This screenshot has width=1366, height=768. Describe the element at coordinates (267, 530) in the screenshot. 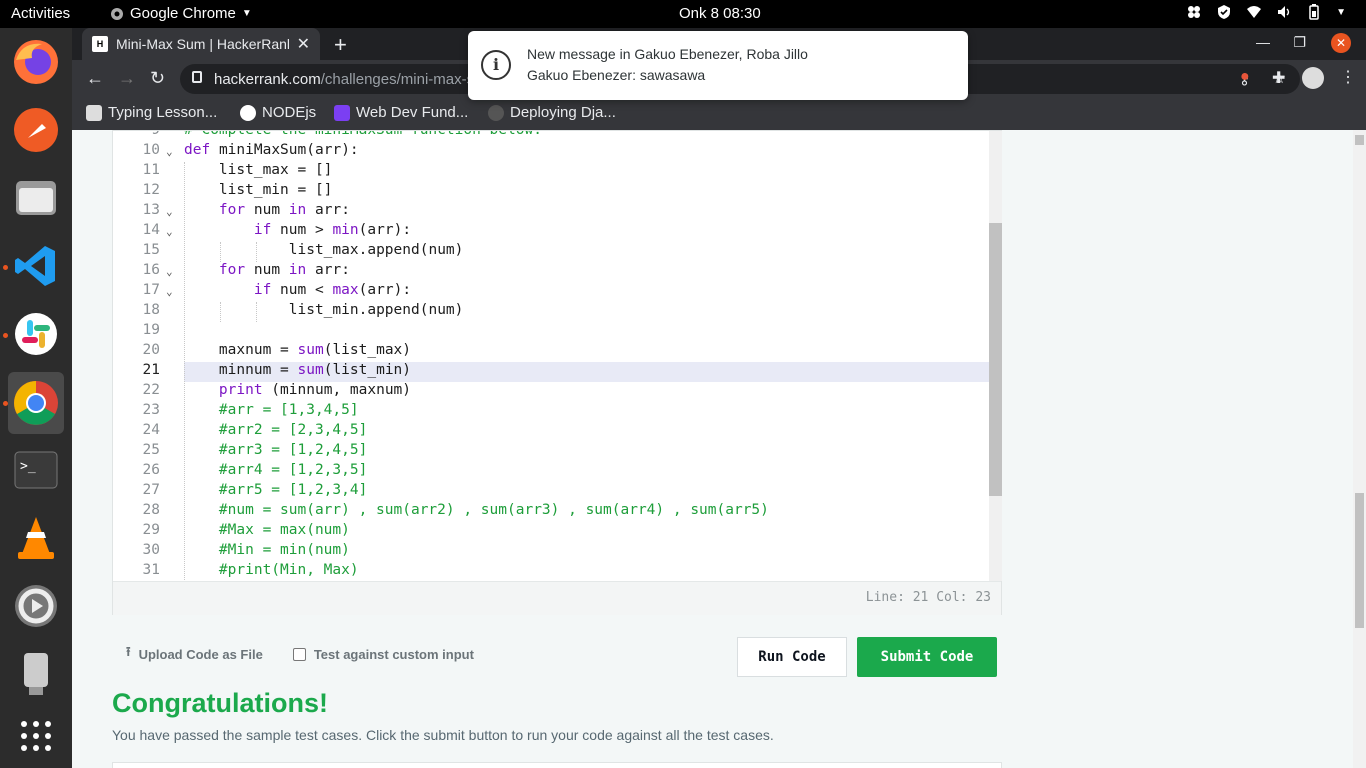

I see `code-line: #Max = max(num)` at that location.